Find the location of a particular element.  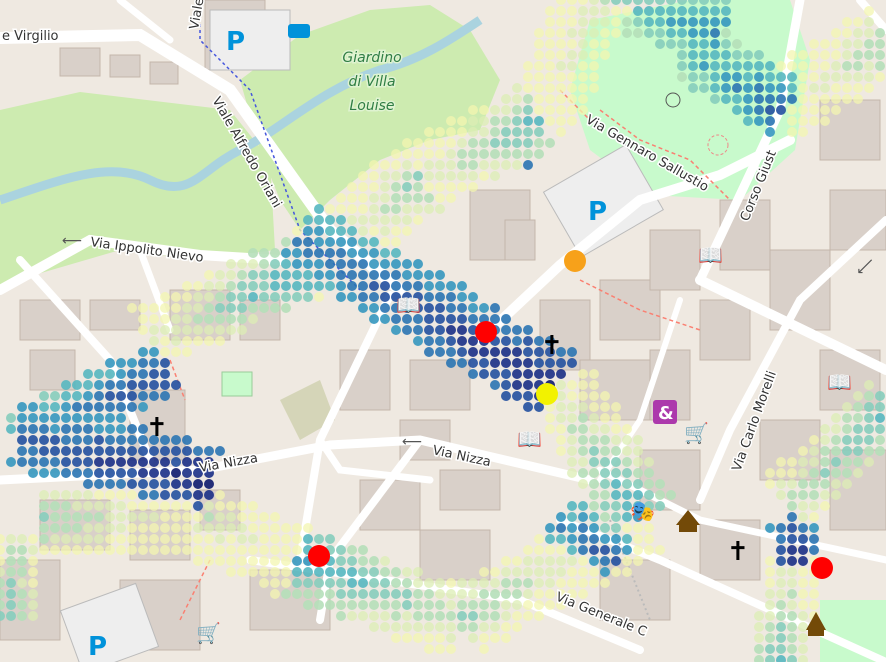

marker-yellow is located at coordinates (547, 394).